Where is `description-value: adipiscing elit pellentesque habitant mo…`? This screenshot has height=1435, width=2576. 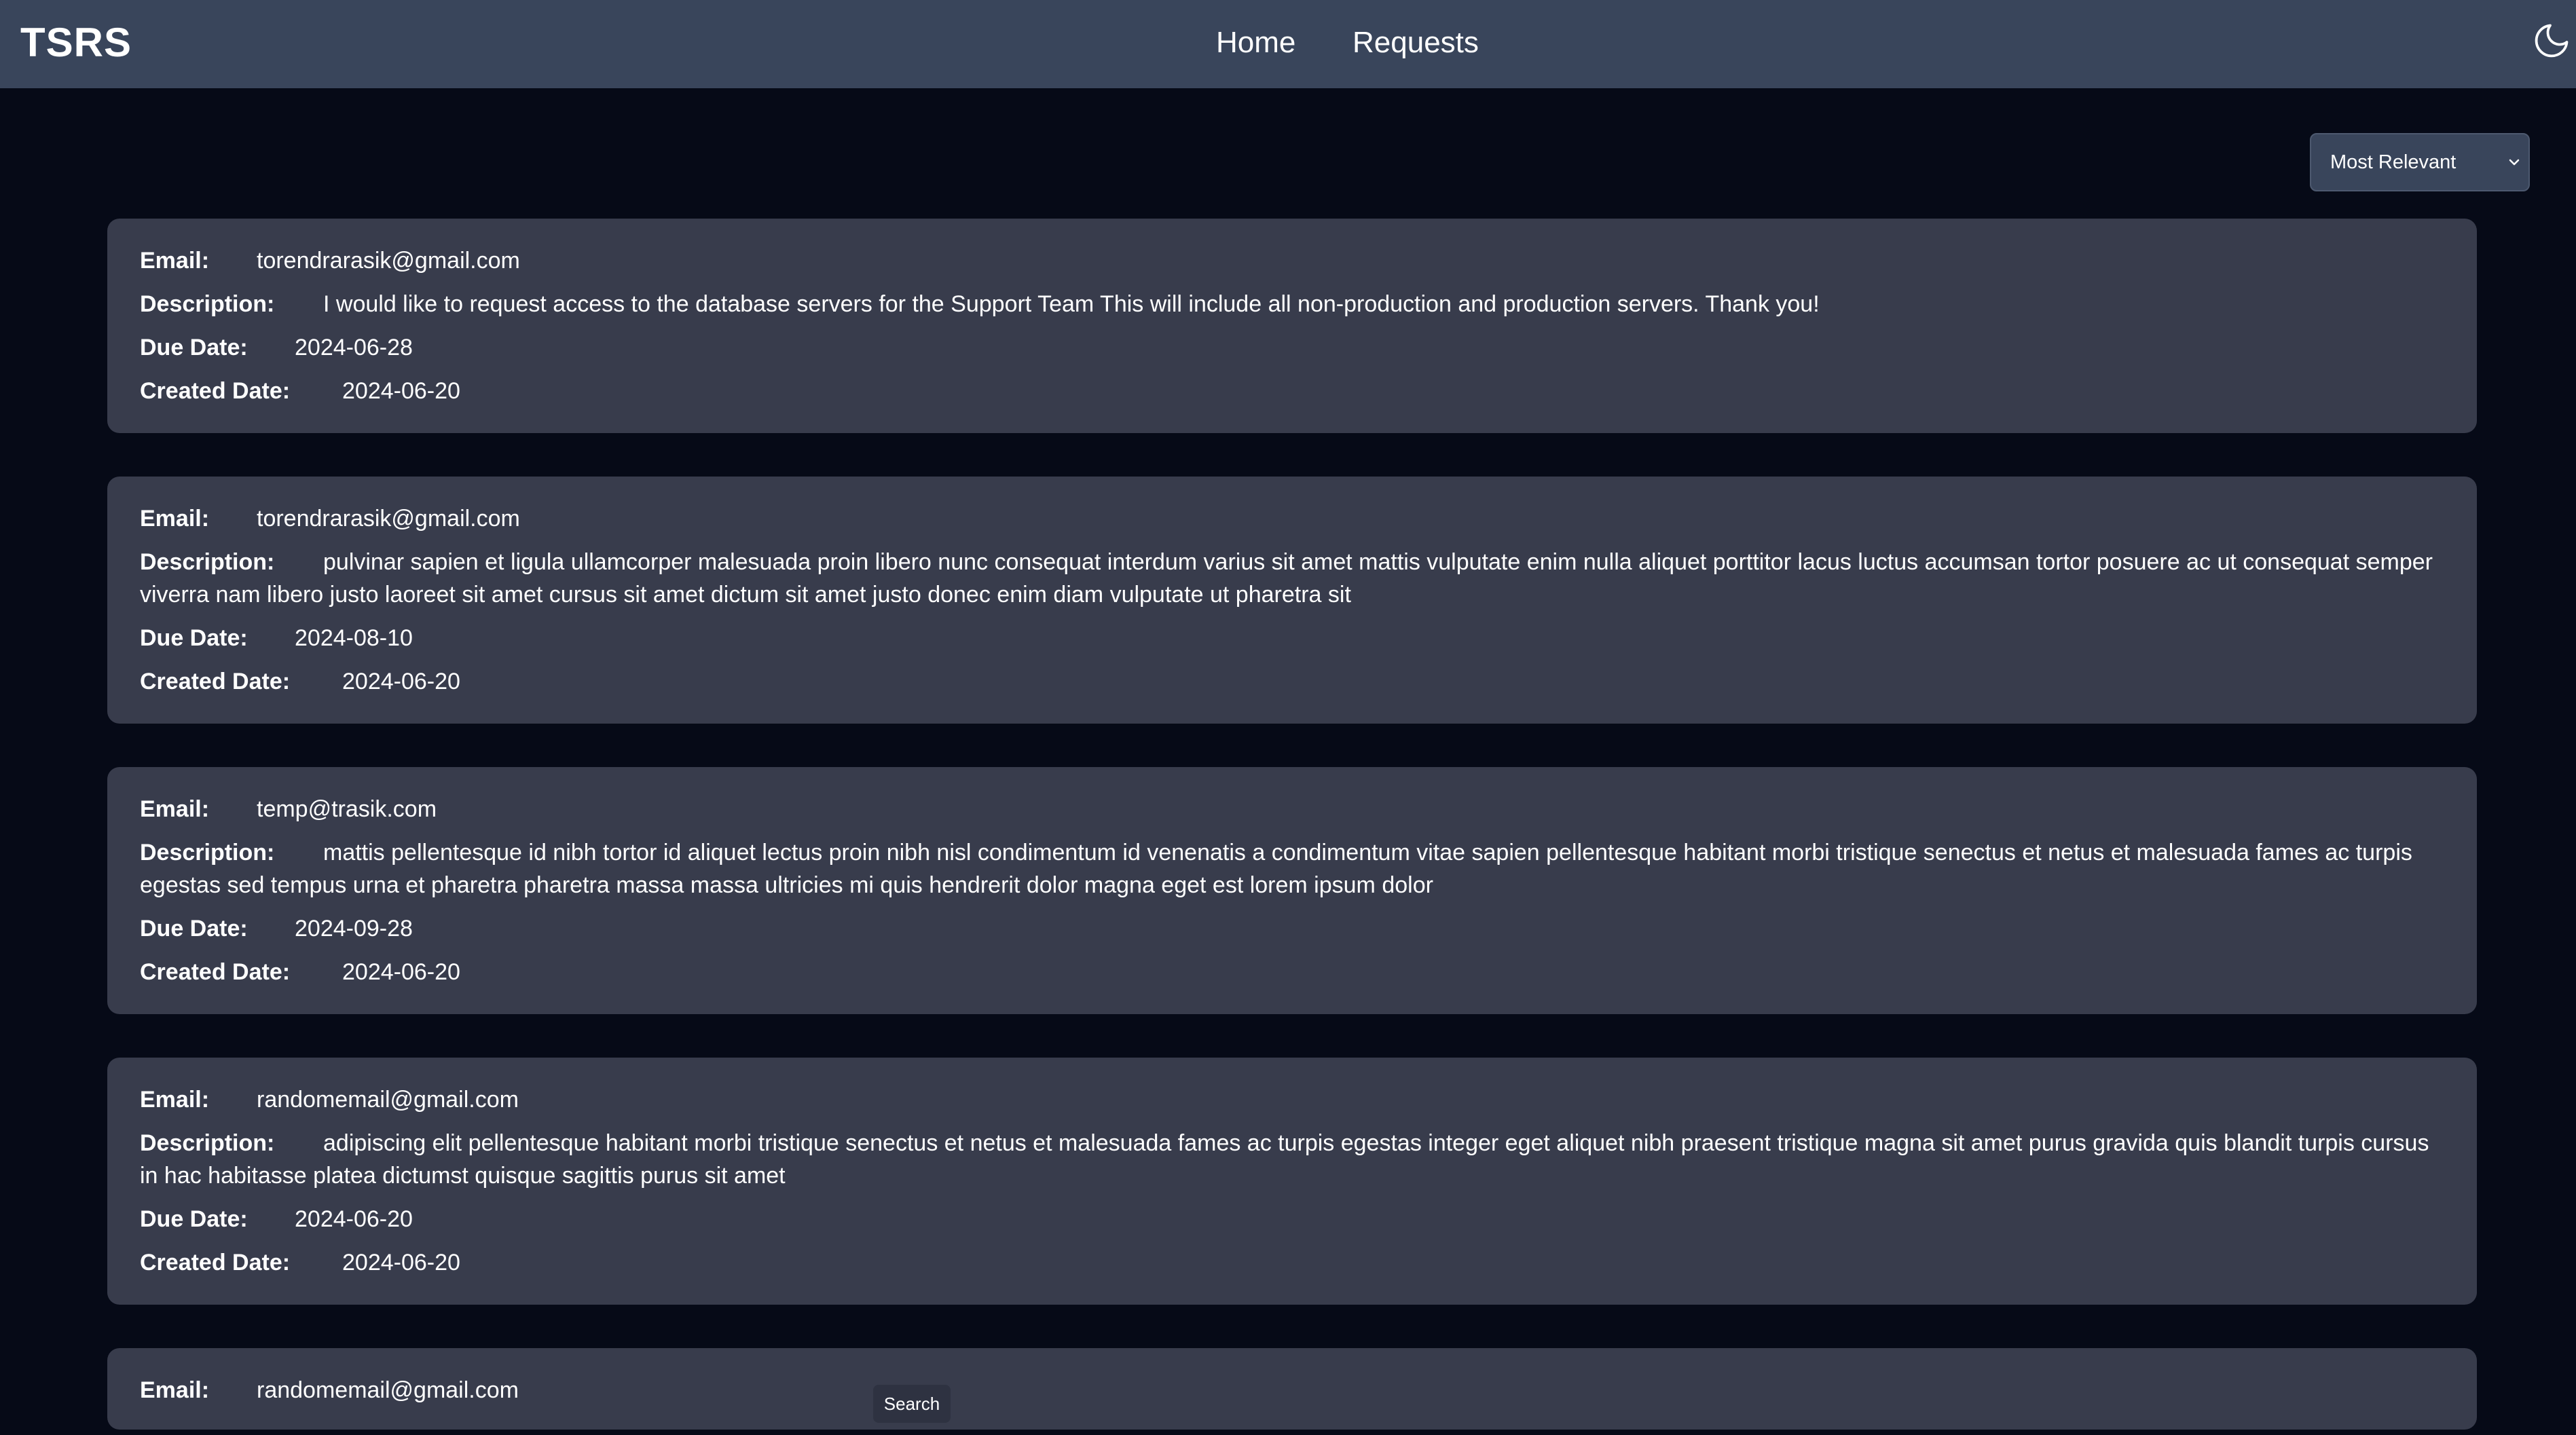
description-value: adipiscing elit pellentesque habitant mo… is located at coordinates (1284, 1159).